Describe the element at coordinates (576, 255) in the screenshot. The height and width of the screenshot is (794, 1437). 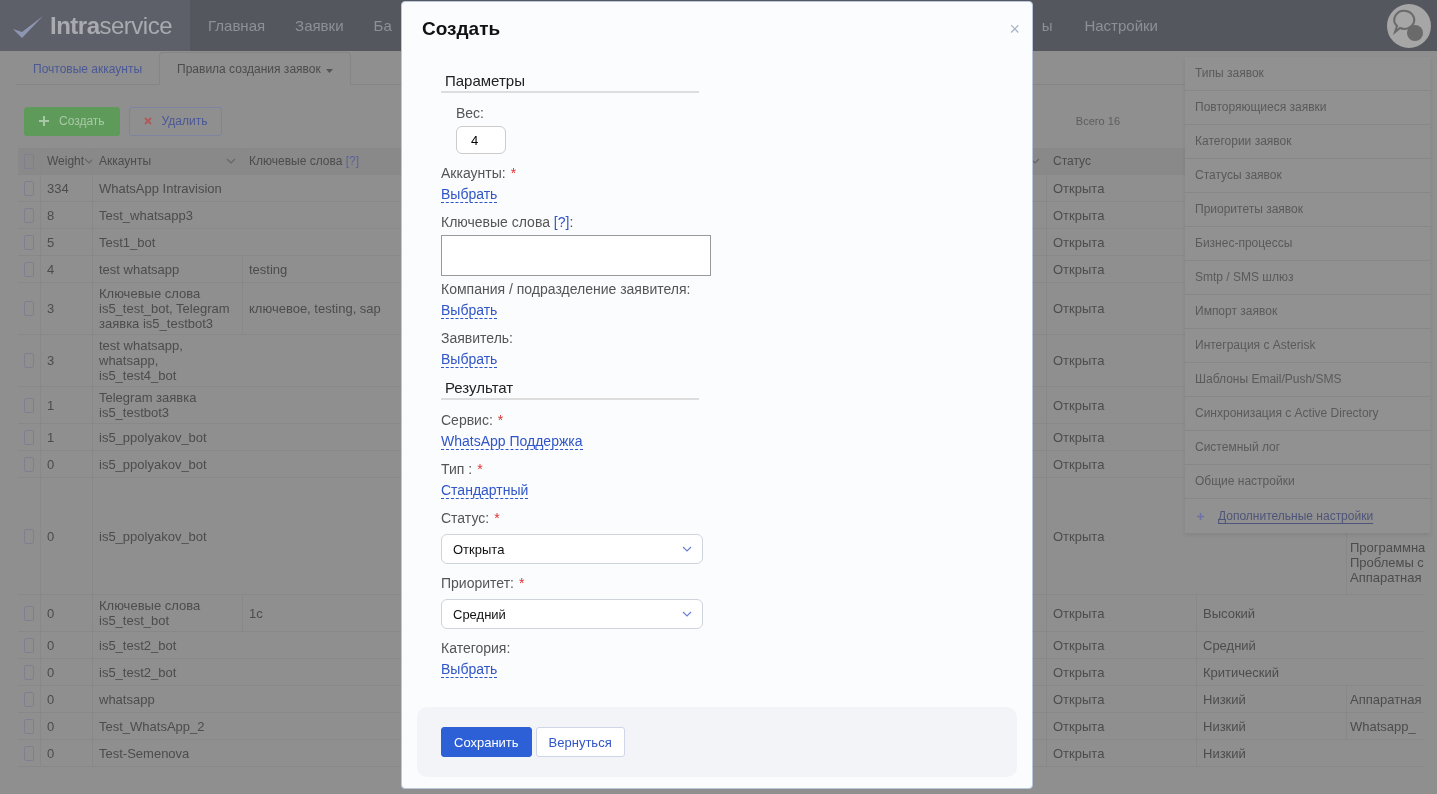
I see `keywords-field` at that location.